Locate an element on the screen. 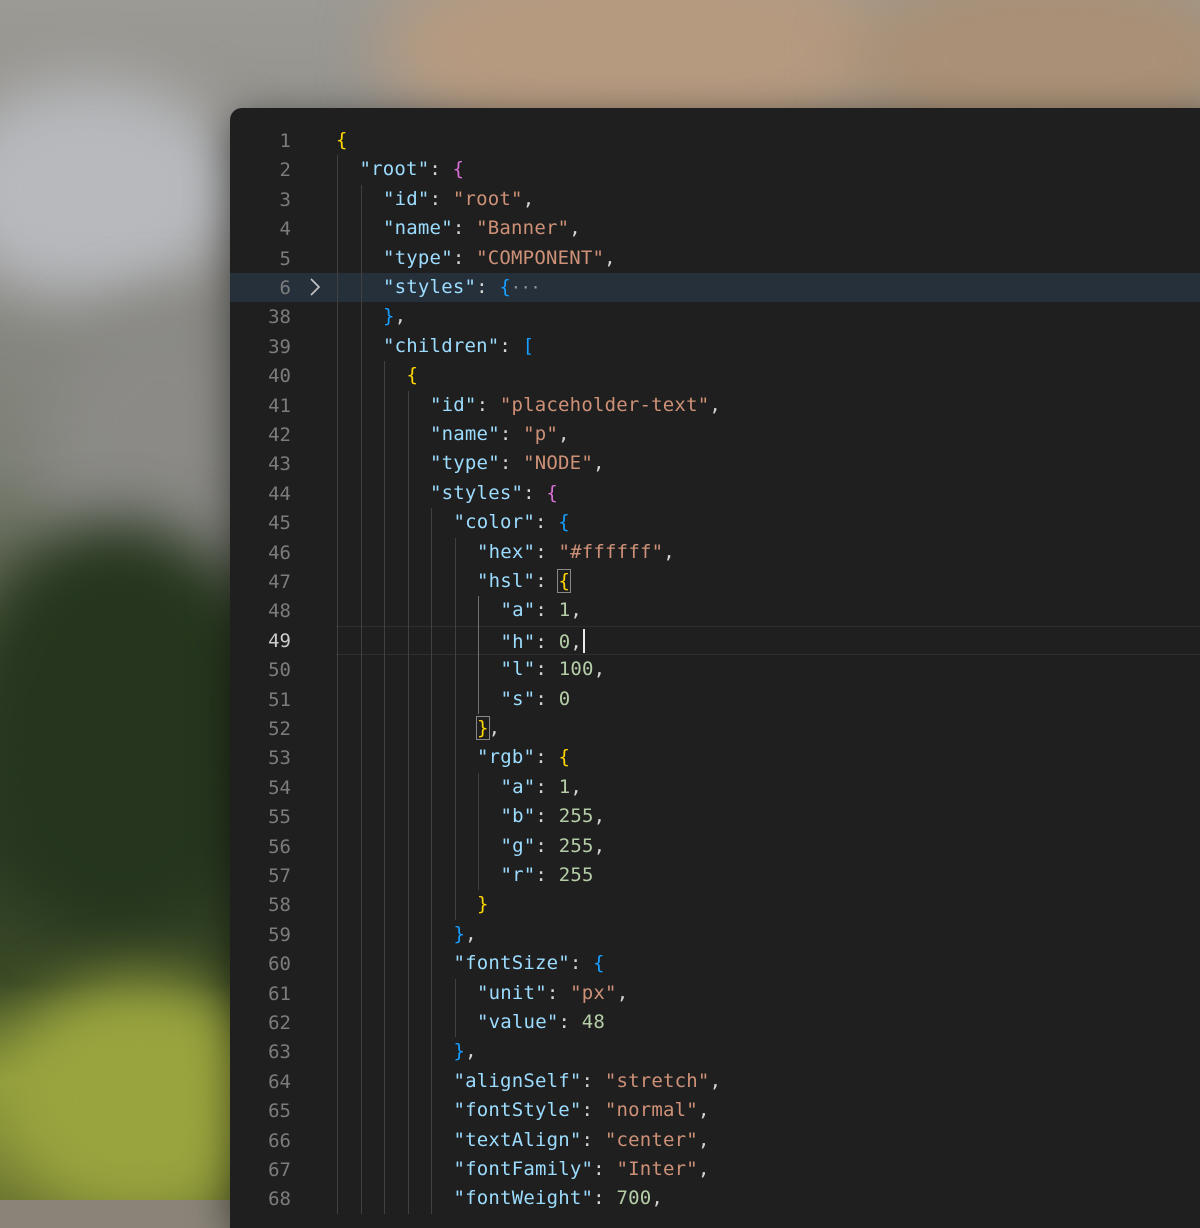 This screenshot has width=1200, height=1228. code-line: 44 "styles": { is located at coordinates (715, 493).